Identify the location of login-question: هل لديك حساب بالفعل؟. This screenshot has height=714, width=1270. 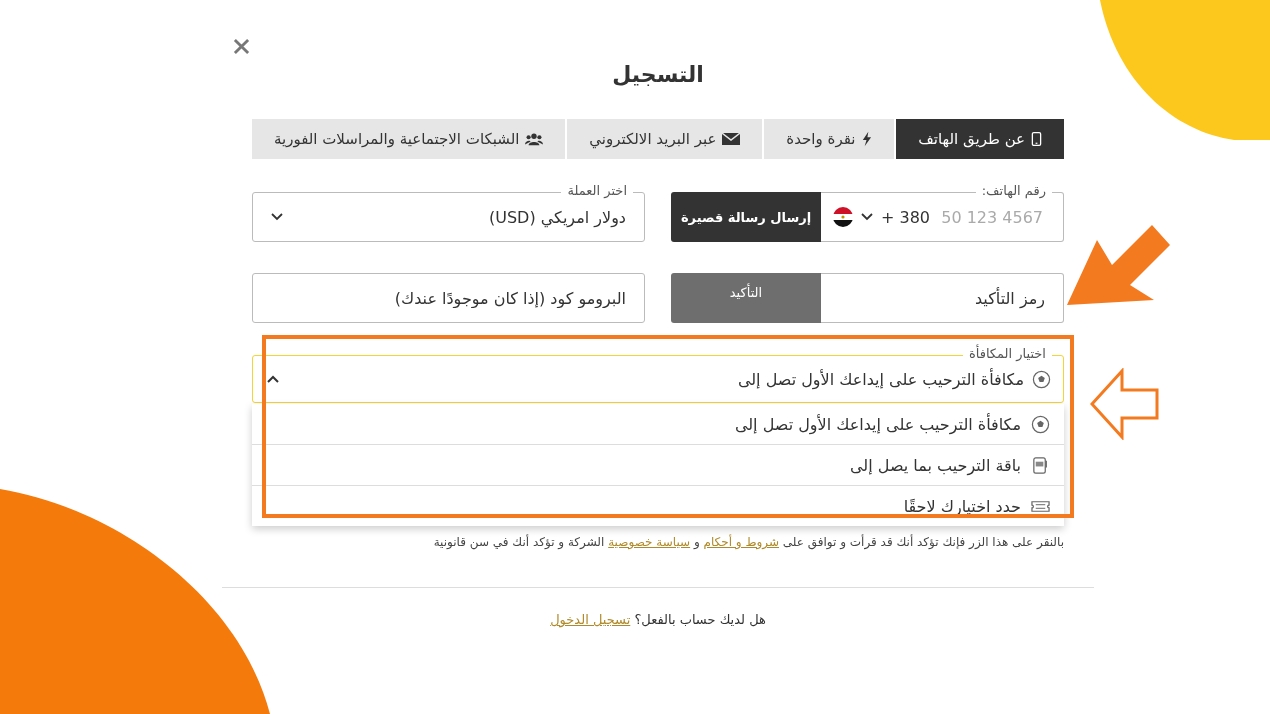
(700, 619).